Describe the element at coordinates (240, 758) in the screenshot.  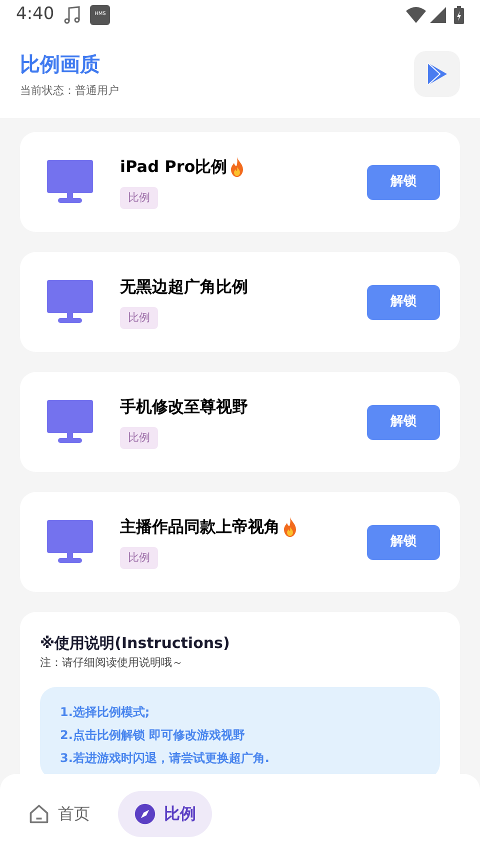
I see `instruction-step: 3.若进游戏时闪退，请尝试更换超广角.` at that location.